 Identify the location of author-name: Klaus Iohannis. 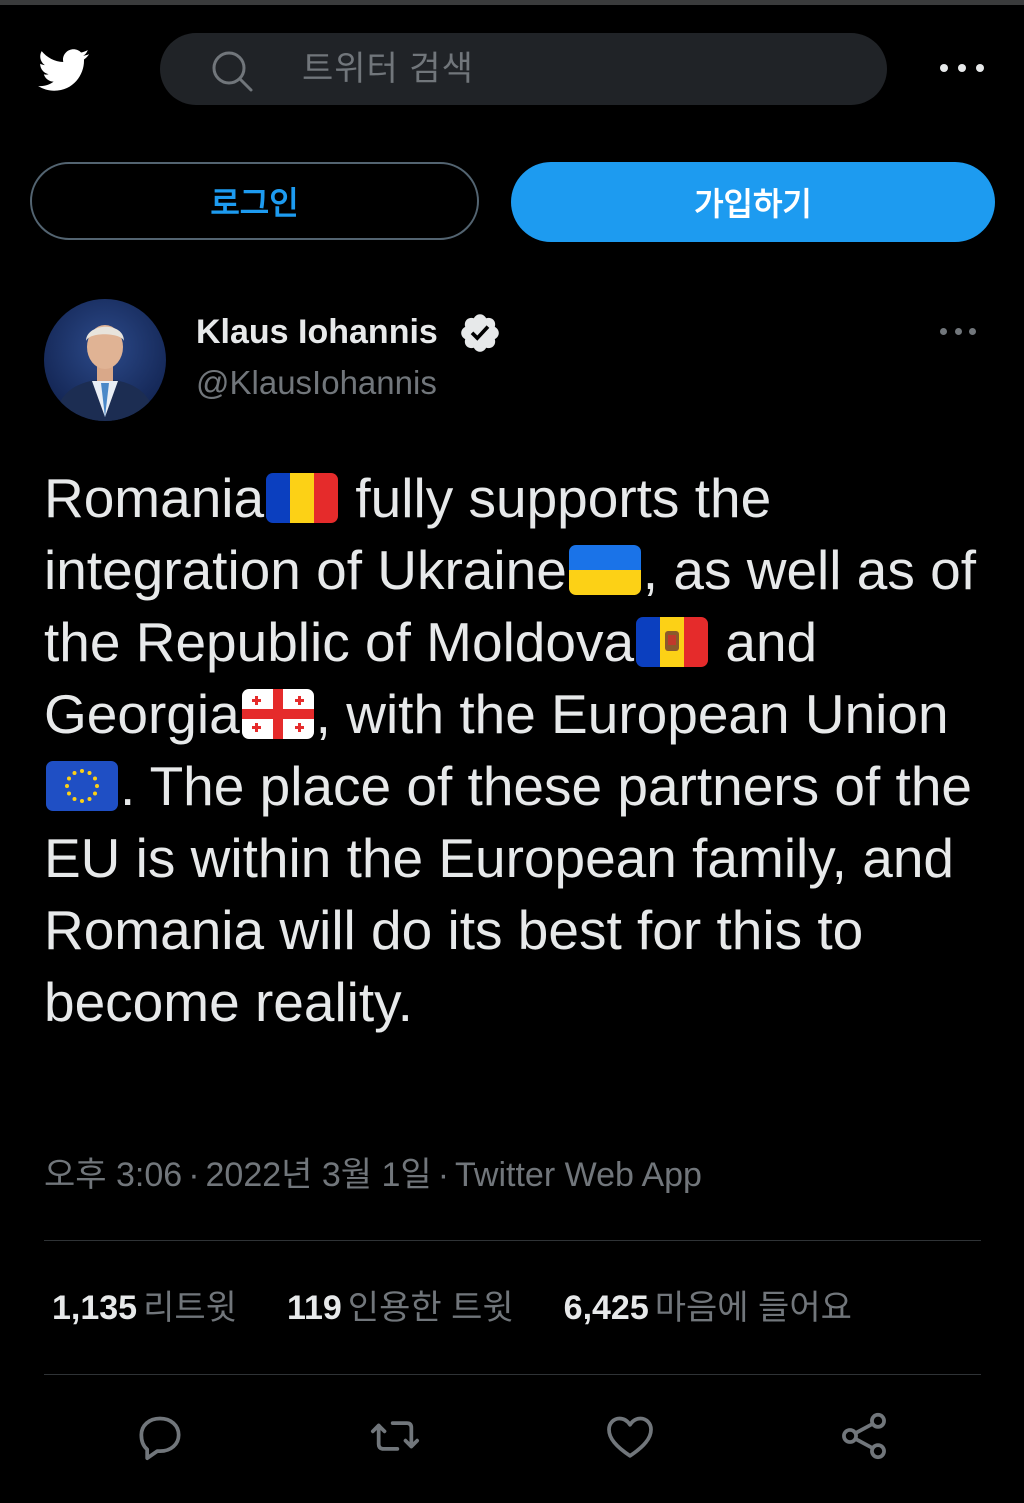
(317, 332).